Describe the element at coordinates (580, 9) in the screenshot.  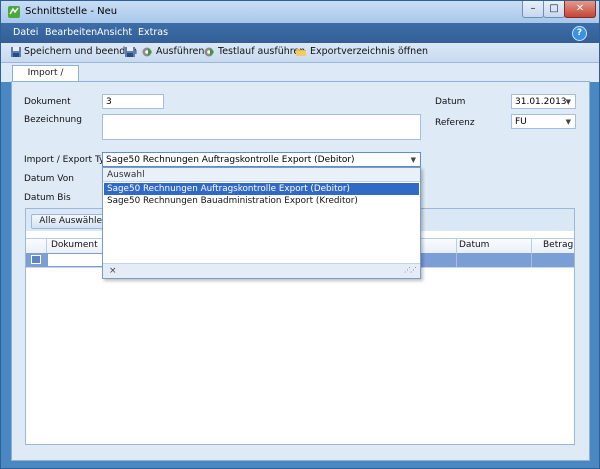
I see `close-button: ✕` at that location.